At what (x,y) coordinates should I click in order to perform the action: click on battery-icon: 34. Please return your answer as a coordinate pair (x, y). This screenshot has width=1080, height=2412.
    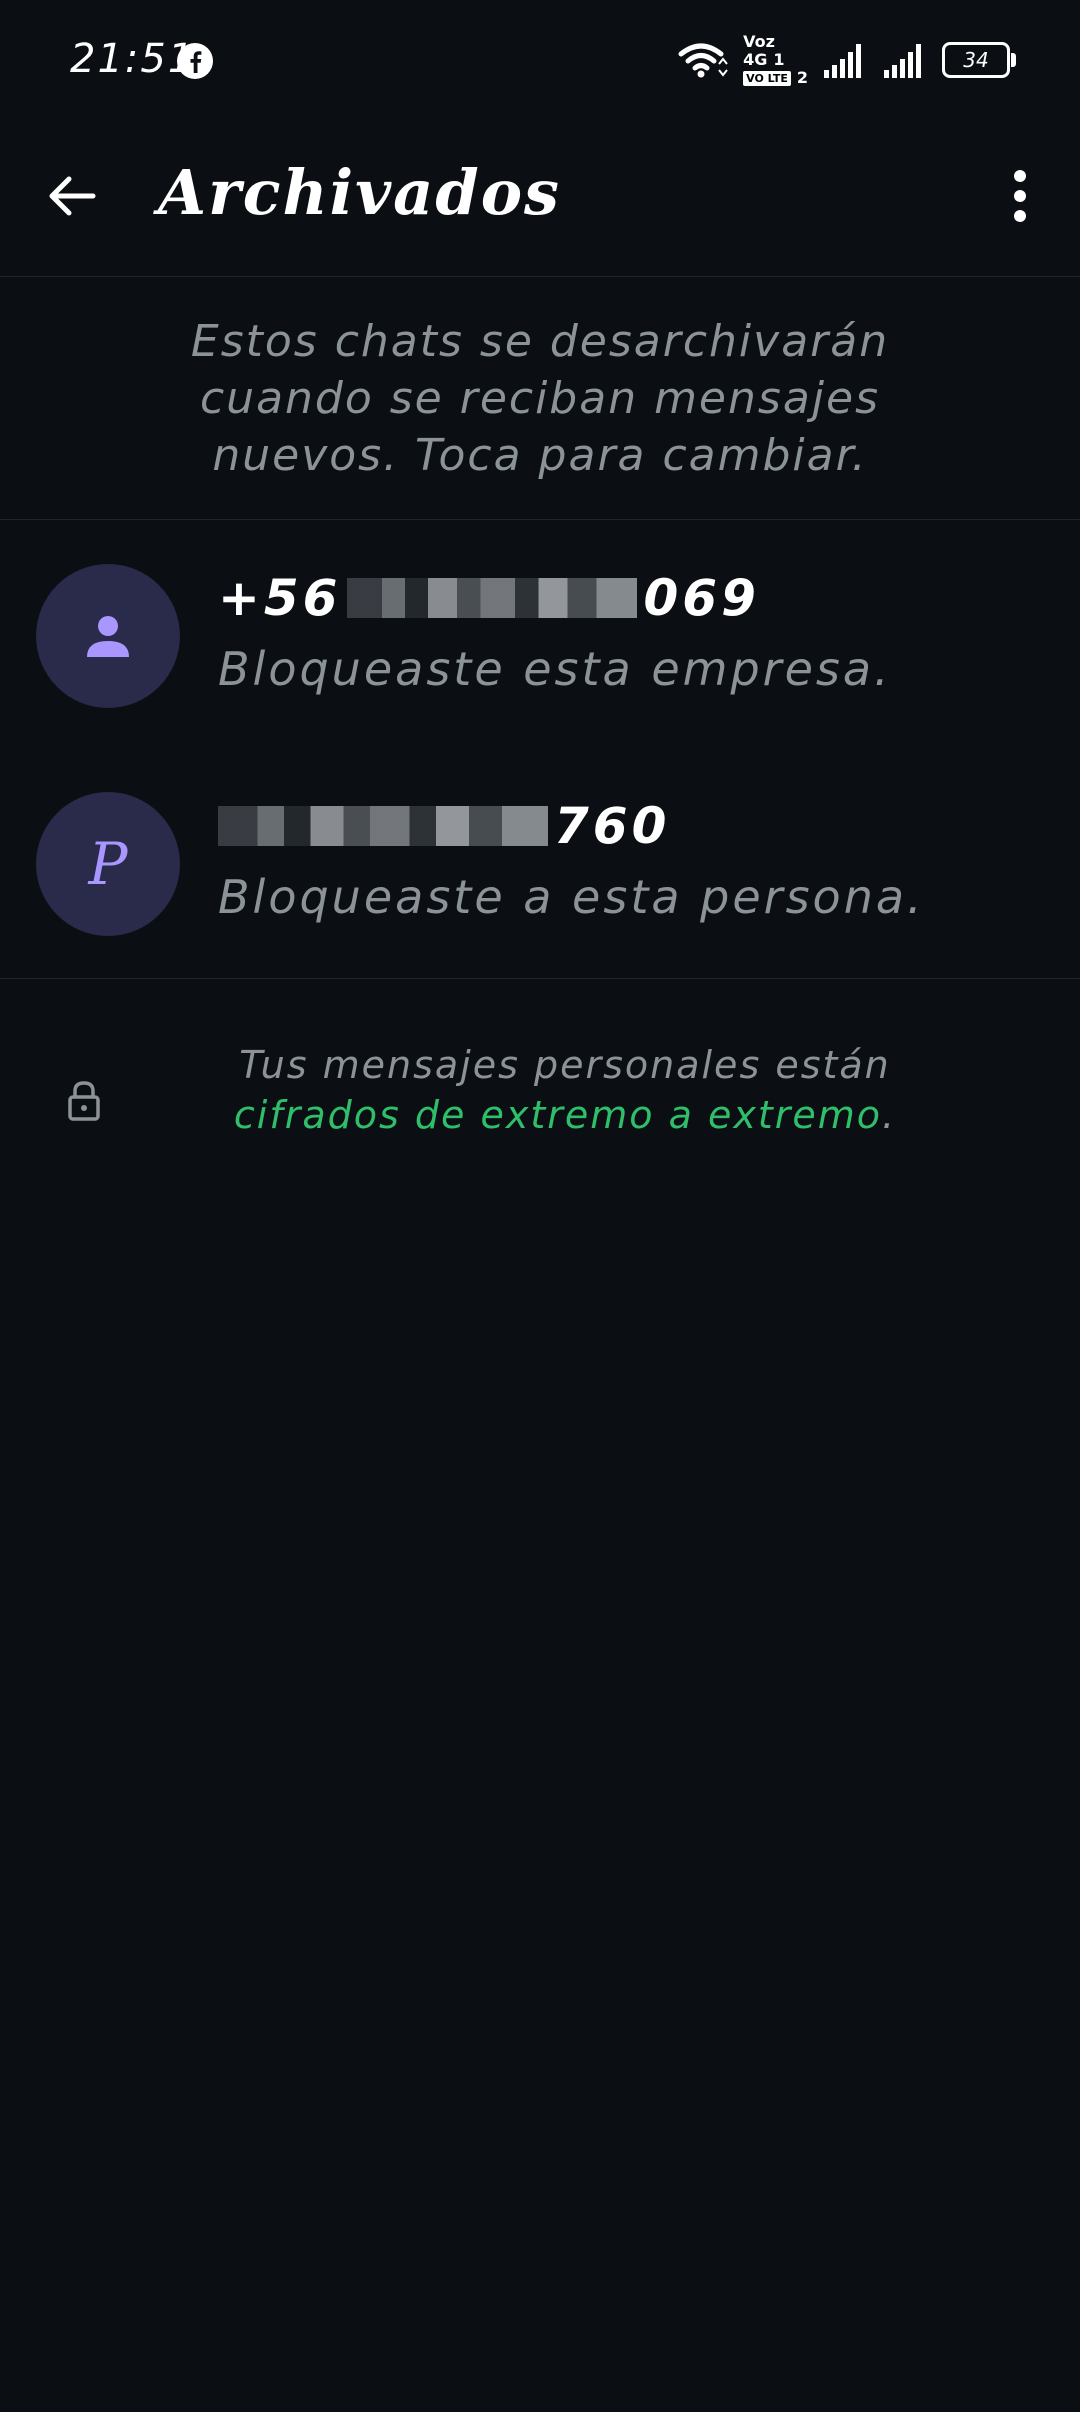
    Looking at the image, I should click on (979, 60).